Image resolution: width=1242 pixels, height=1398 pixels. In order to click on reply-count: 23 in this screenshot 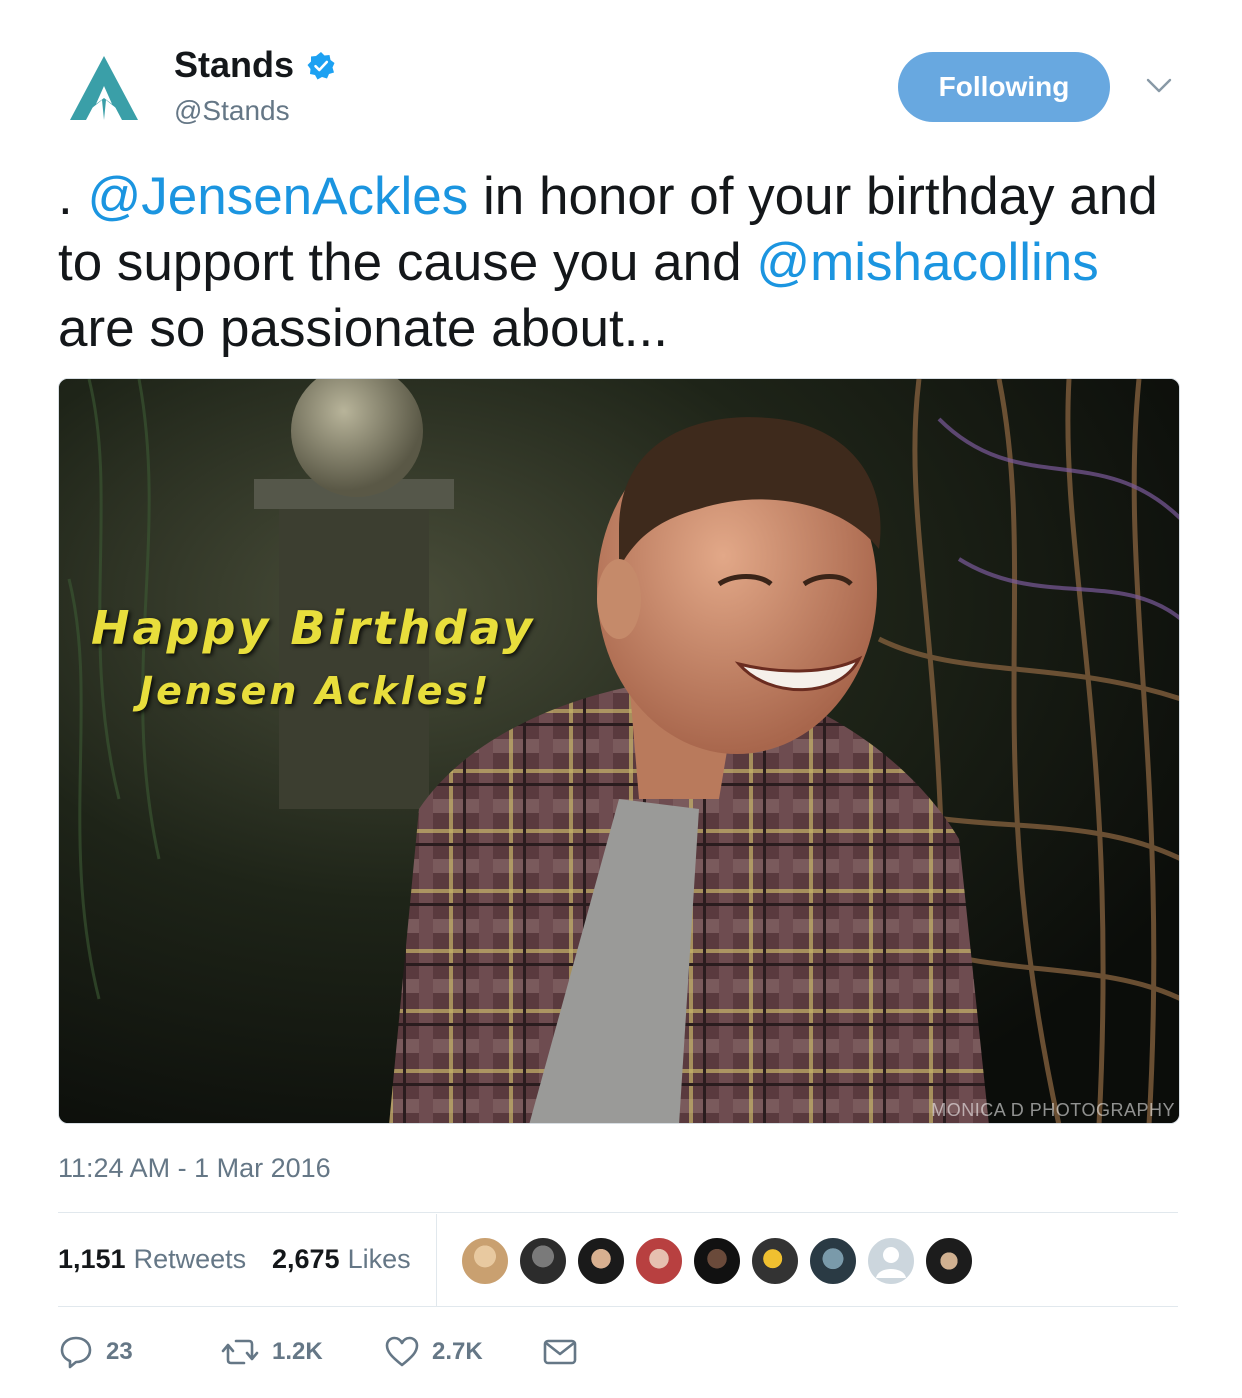, I will do `click(119, 1351)`.